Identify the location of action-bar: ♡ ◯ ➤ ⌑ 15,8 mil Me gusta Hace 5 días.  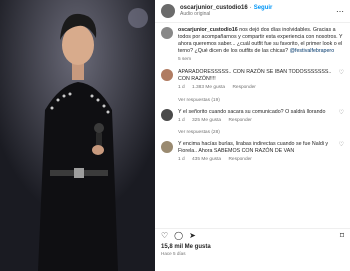
(252, 249).